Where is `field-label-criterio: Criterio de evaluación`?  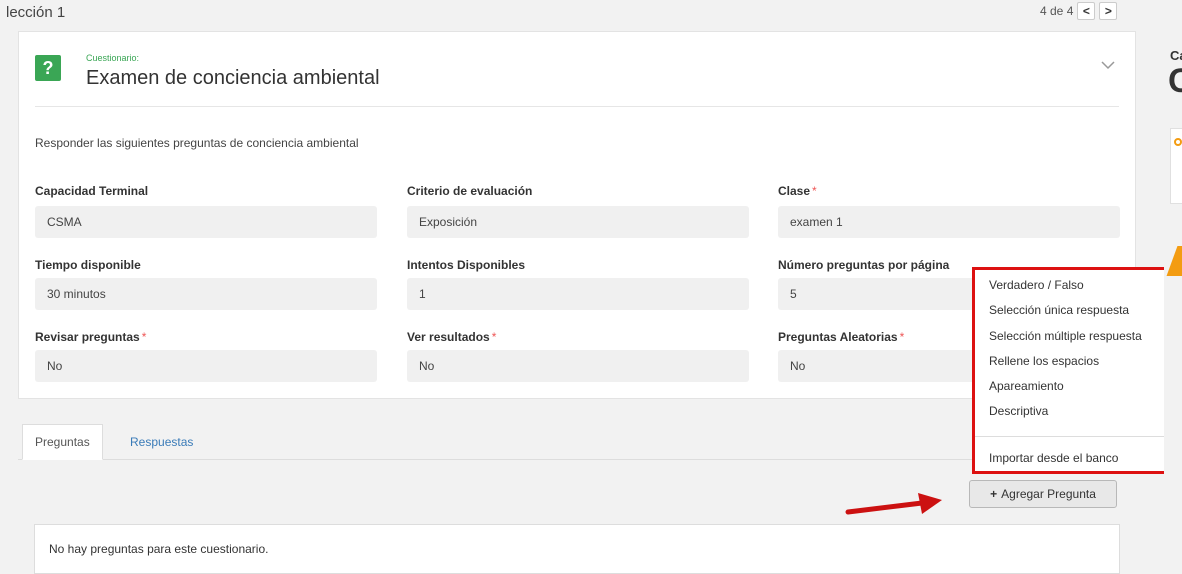 field-label-criterio: Criterio de evaluación is located at coordinates (470, 191).